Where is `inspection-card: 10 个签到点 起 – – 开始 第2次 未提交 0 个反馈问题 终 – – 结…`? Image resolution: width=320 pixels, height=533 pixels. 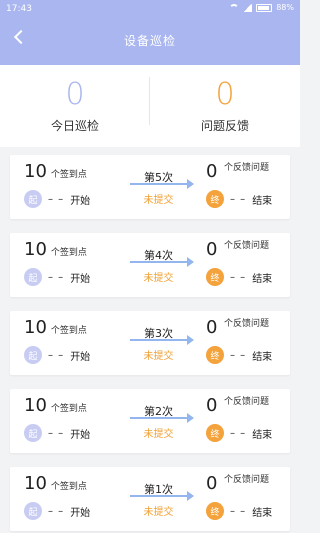
inspection-card: 10 个签到点 起 – – 开始 第2次 未提交 0 个反馈问题 终 – – 结… is located at coordinates (150, 421).